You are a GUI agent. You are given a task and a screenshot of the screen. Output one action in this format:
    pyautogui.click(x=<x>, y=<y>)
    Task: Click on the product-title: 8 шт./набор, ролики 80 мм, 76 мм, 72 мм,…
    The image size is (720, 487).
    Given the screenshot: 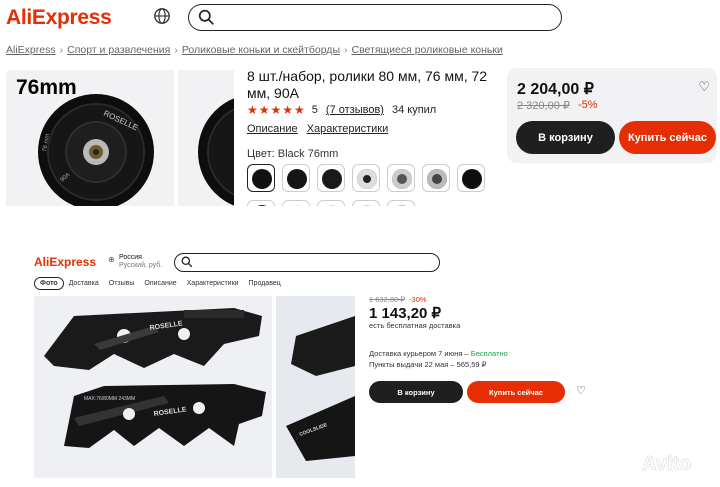 What is the action you would take?
    pyautogui.click(x=367, y=84)
    